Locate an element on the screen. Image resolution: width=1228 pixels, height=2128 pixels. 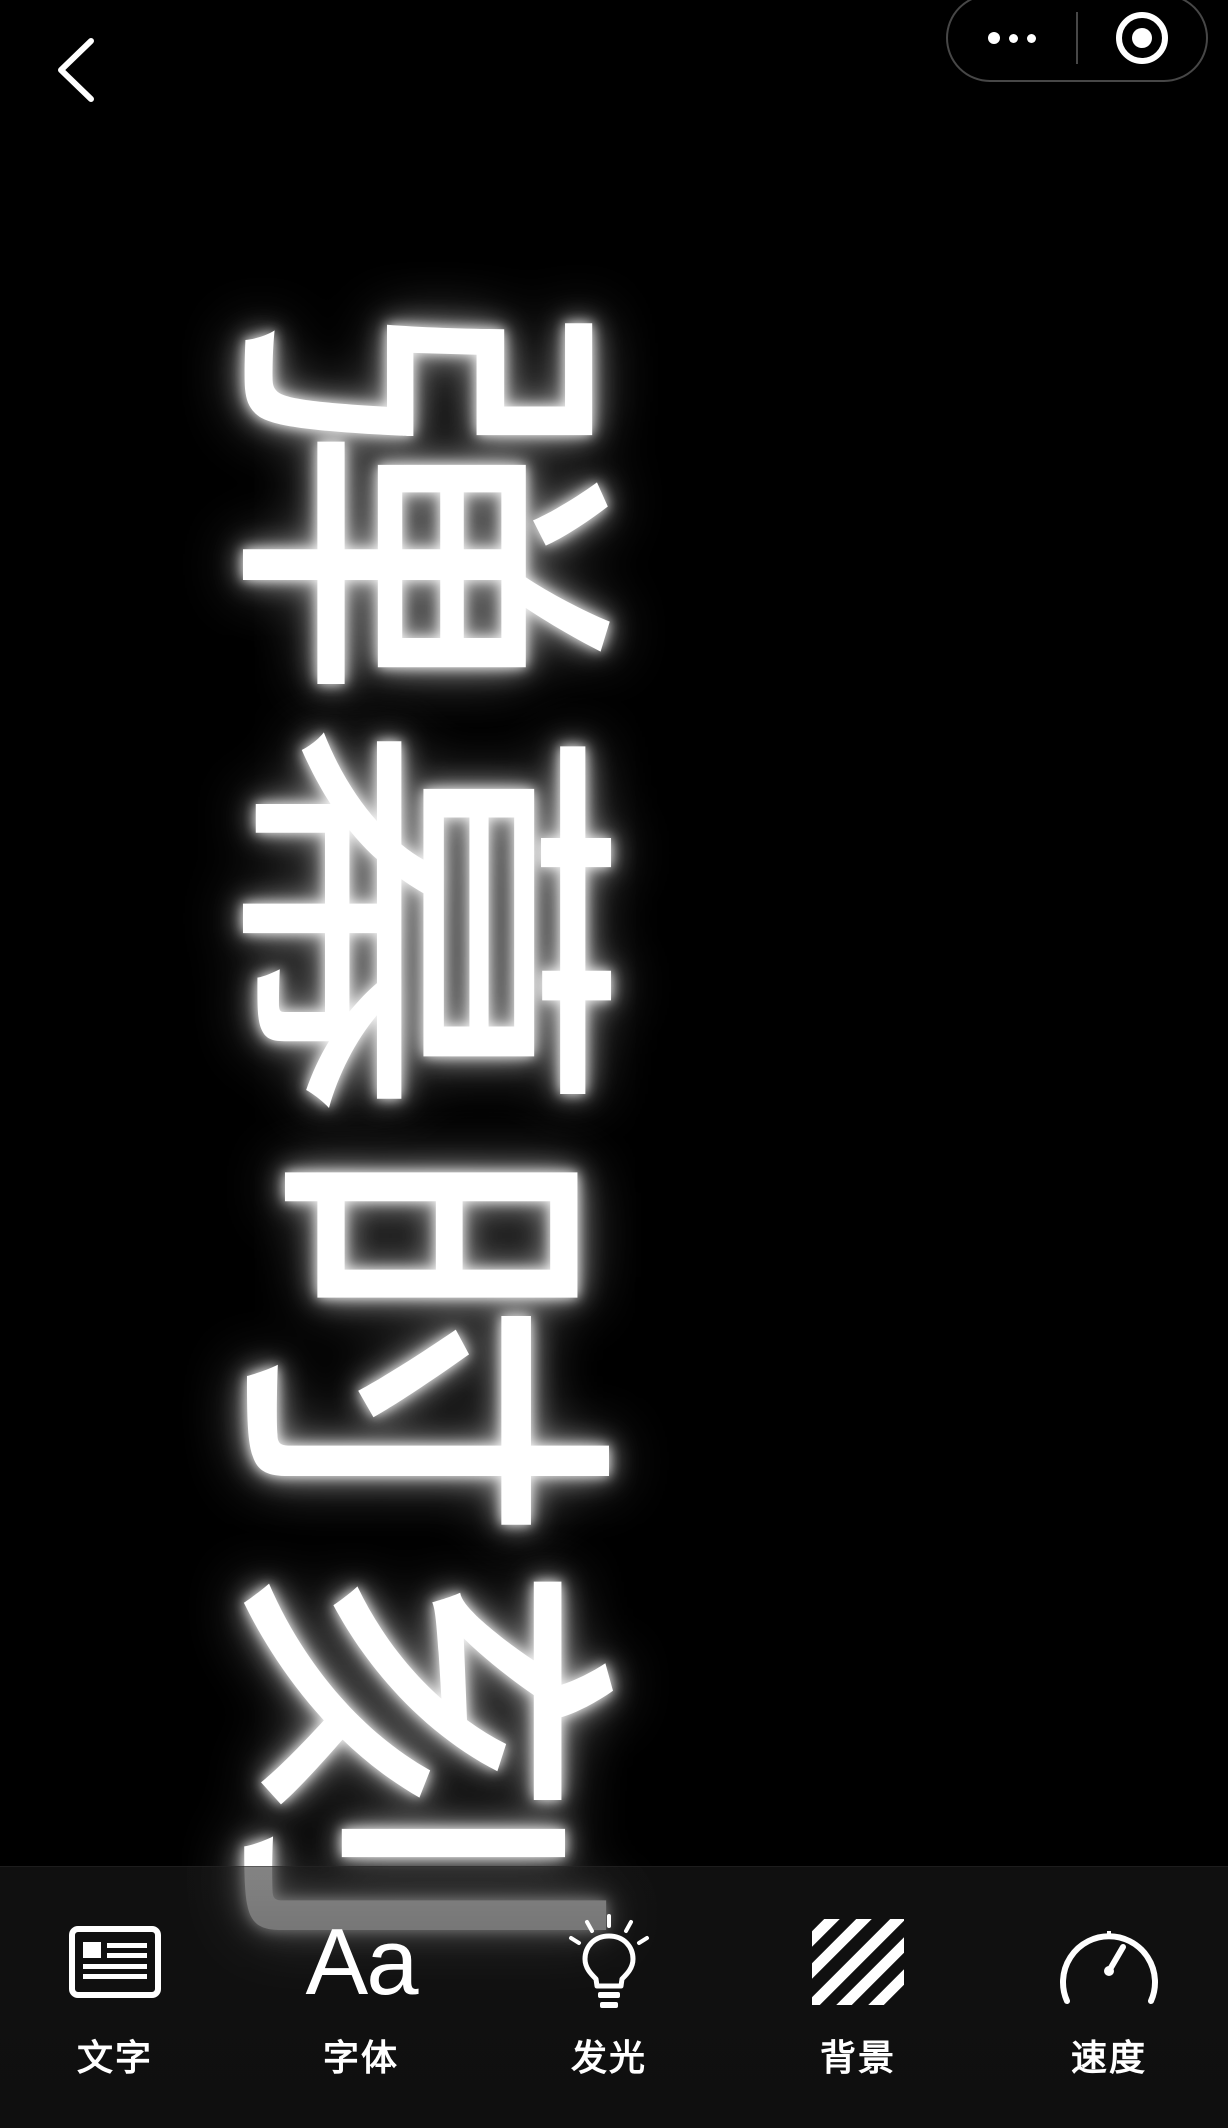
toolbar-label-background: 背景 is located at coordinates (857, 2058).